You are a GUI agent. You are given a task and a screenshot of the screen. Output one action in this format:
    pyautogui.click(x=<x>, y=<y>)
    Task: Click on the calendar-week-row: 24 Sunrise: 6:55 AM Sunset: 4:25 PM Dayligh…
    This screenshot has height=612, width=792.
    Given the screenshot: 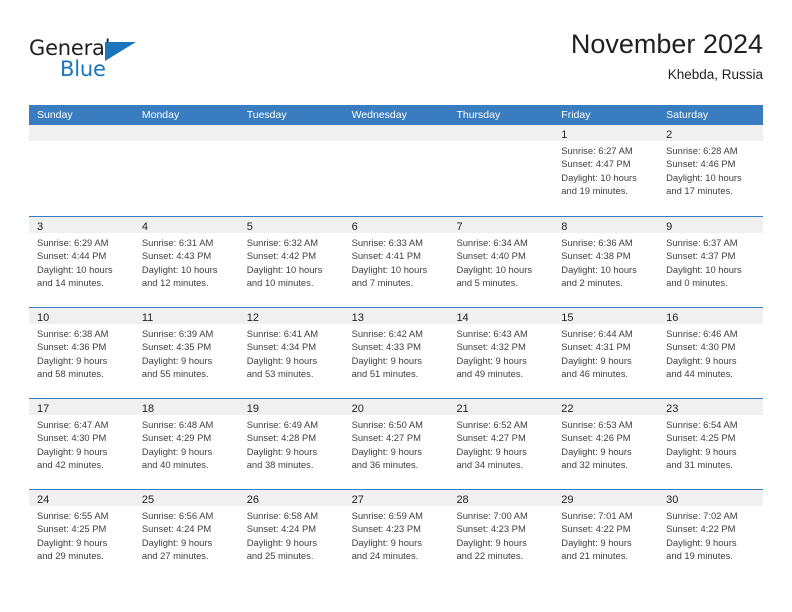 What is the action you would take?
    pyautogui.click(x=396, y=534)
    